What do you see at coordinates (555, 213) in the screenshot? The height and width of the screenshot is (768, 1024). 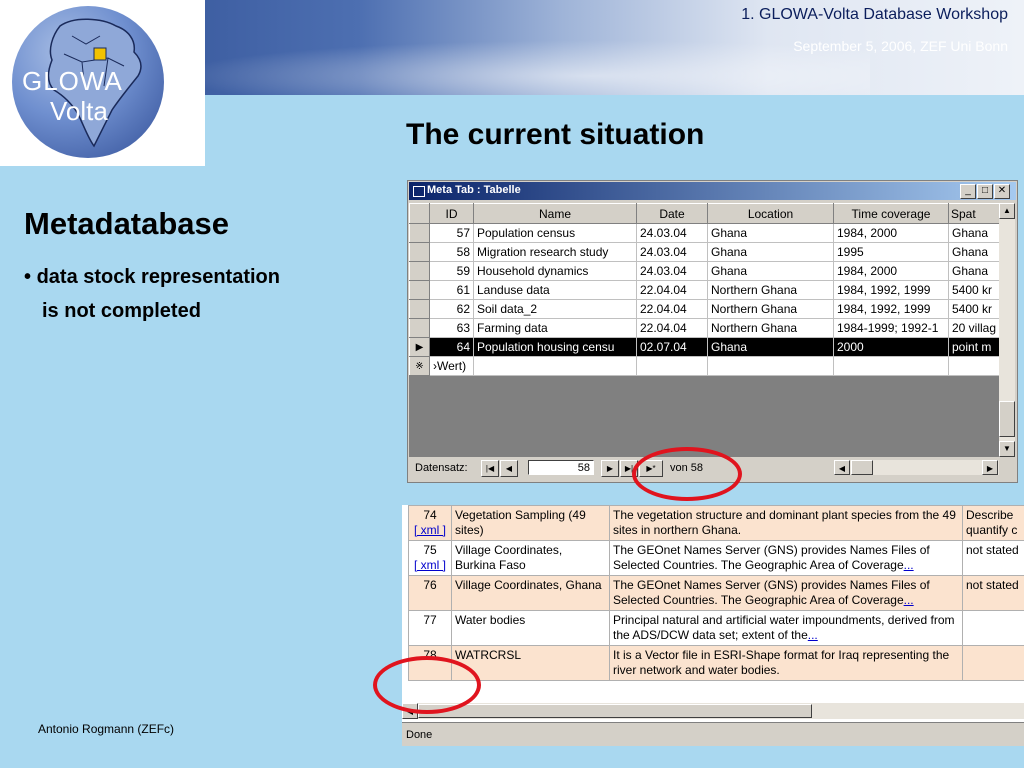 I see `column-header-name: Name` at bounding box center [555, 213].